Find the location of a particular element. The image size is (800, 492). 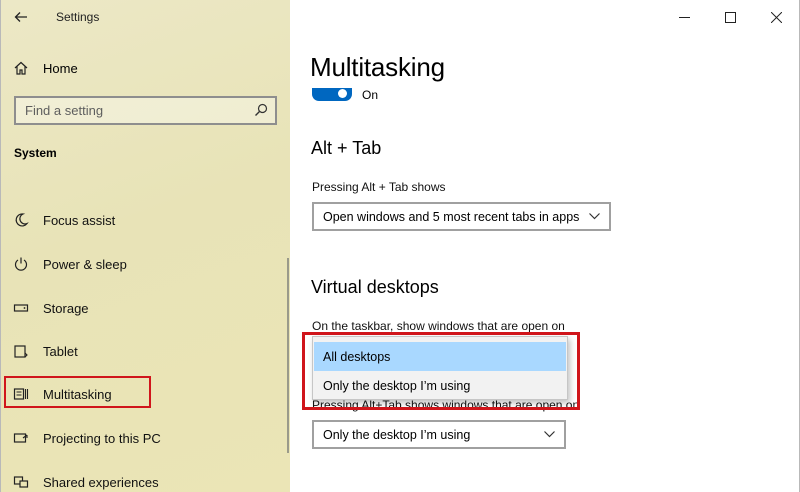

back-arrow-icon is located at coordinates (21, 17).